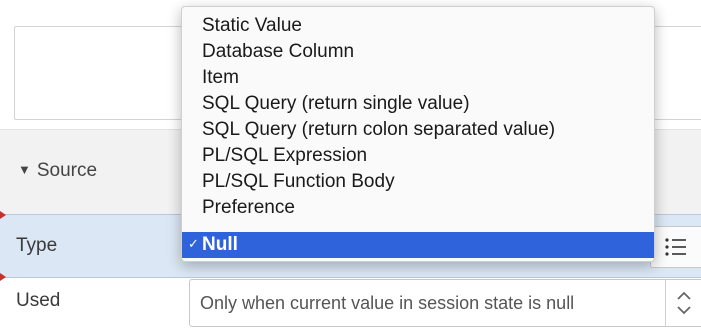  What do you see at coordinates (418, 78) in the screenshot?
I see `dropdown-option: Item` at bounding box center [418, 78].